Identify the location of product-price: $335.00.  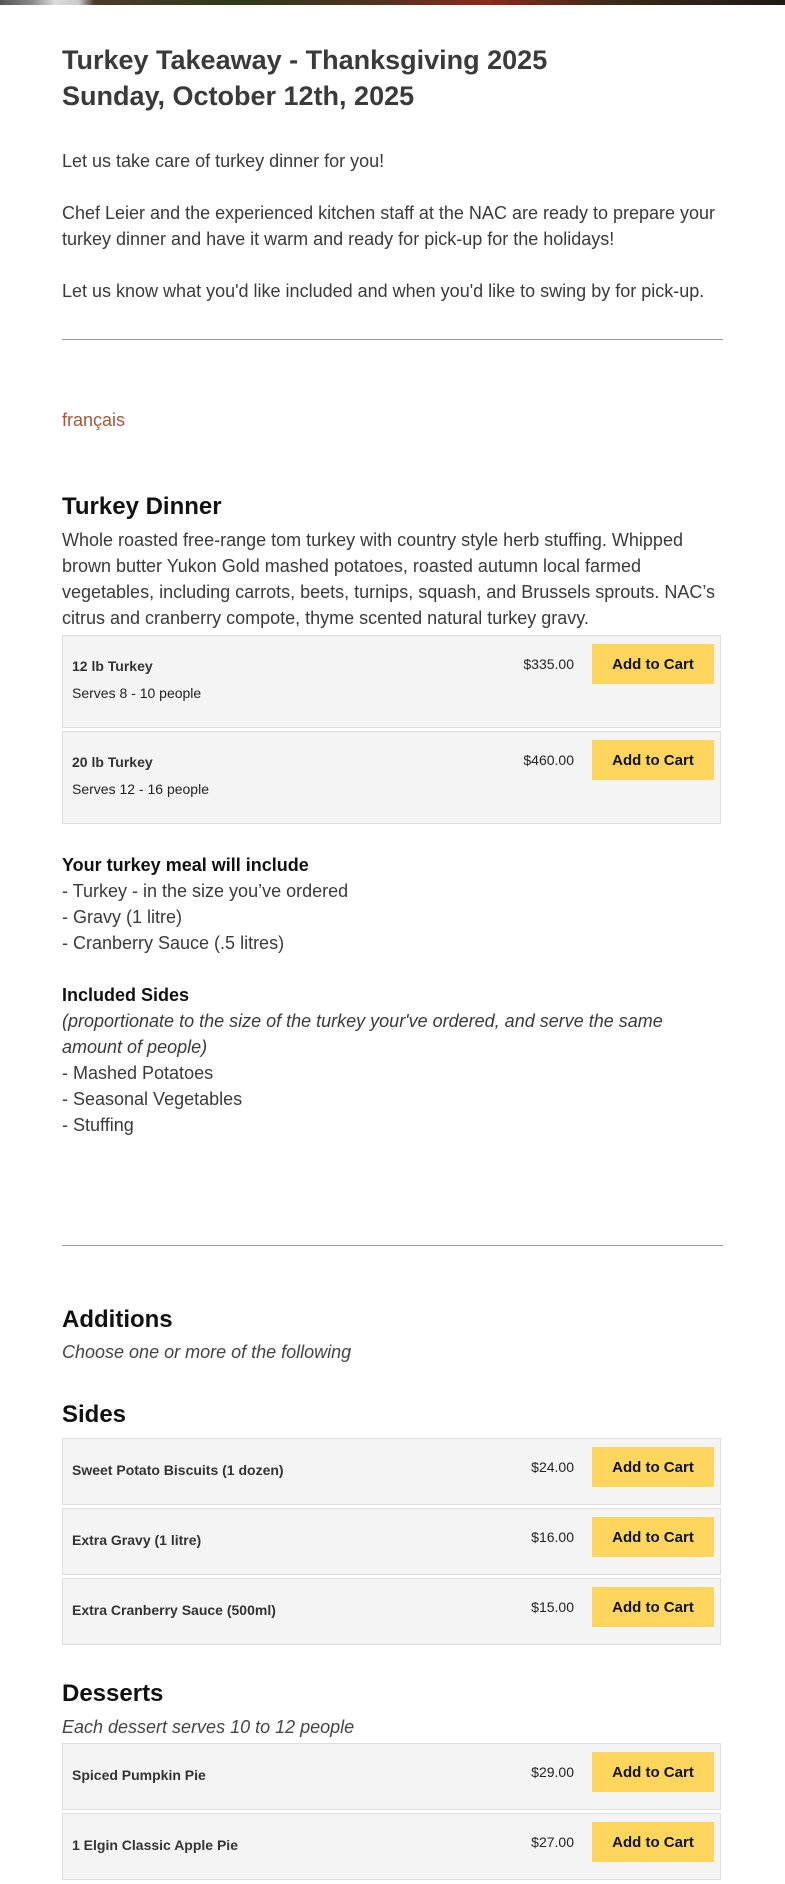
(548, 664).